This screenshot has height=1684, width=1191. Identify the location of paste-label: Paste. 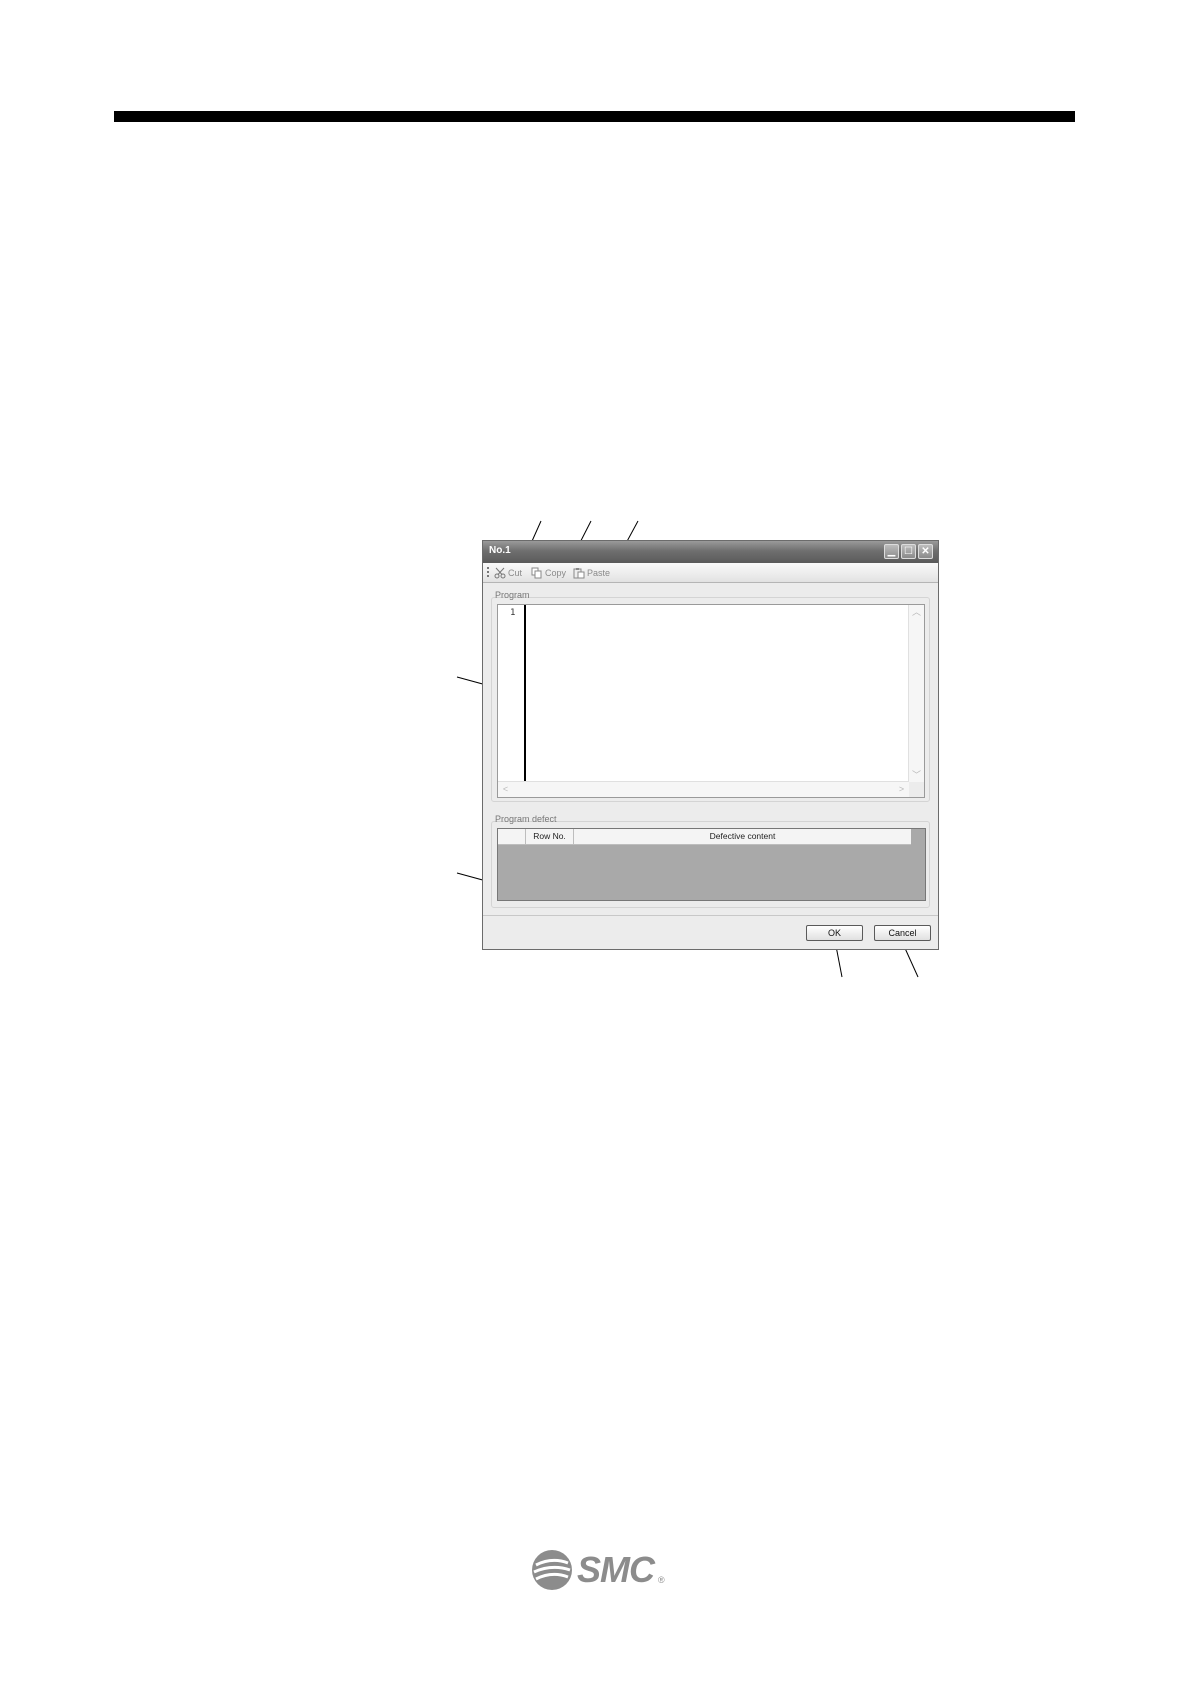
(599, 572).